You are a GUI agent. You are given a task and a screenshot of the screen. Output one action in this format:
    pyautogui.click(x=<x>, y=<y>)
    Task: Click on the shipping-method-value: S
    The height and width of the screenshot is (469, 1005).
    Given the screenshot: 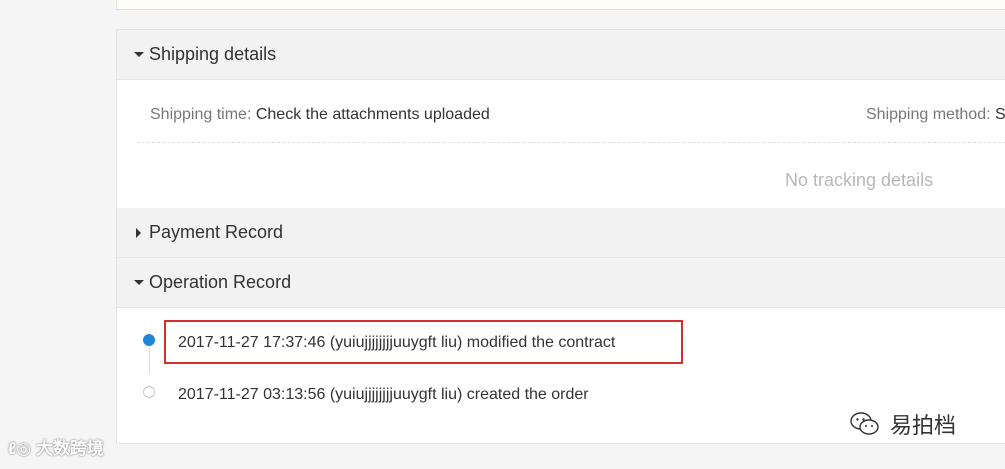 What is the action you would take?
    pyautogui.click(x=999, y=114)
    